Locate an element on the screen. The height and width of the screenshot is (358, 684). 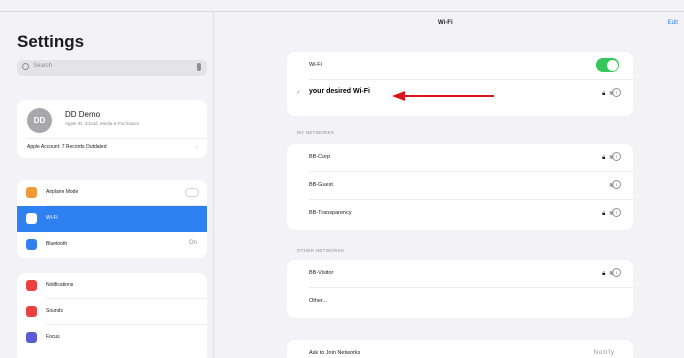
my-networks-header: MY NETWORKS is located at coordinates (316, 132).